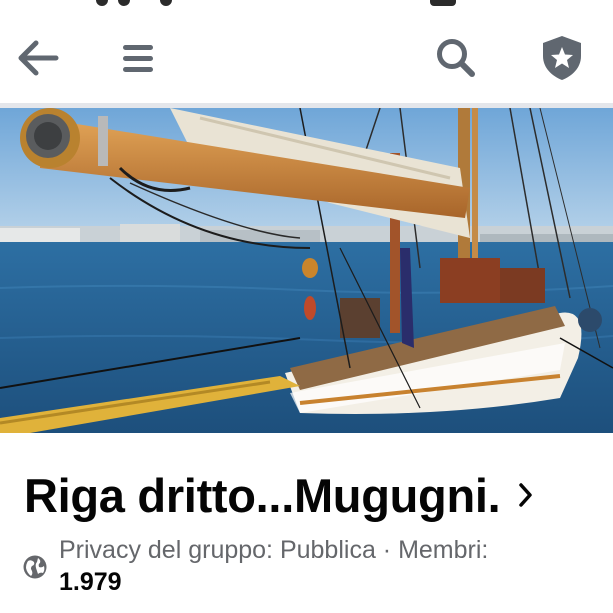 The width and height of the screenshot is (613, 613). What do you see at coordinates (35, 567) in the screenshot?
I see `globe-icon` at bounding box center [35, 567].